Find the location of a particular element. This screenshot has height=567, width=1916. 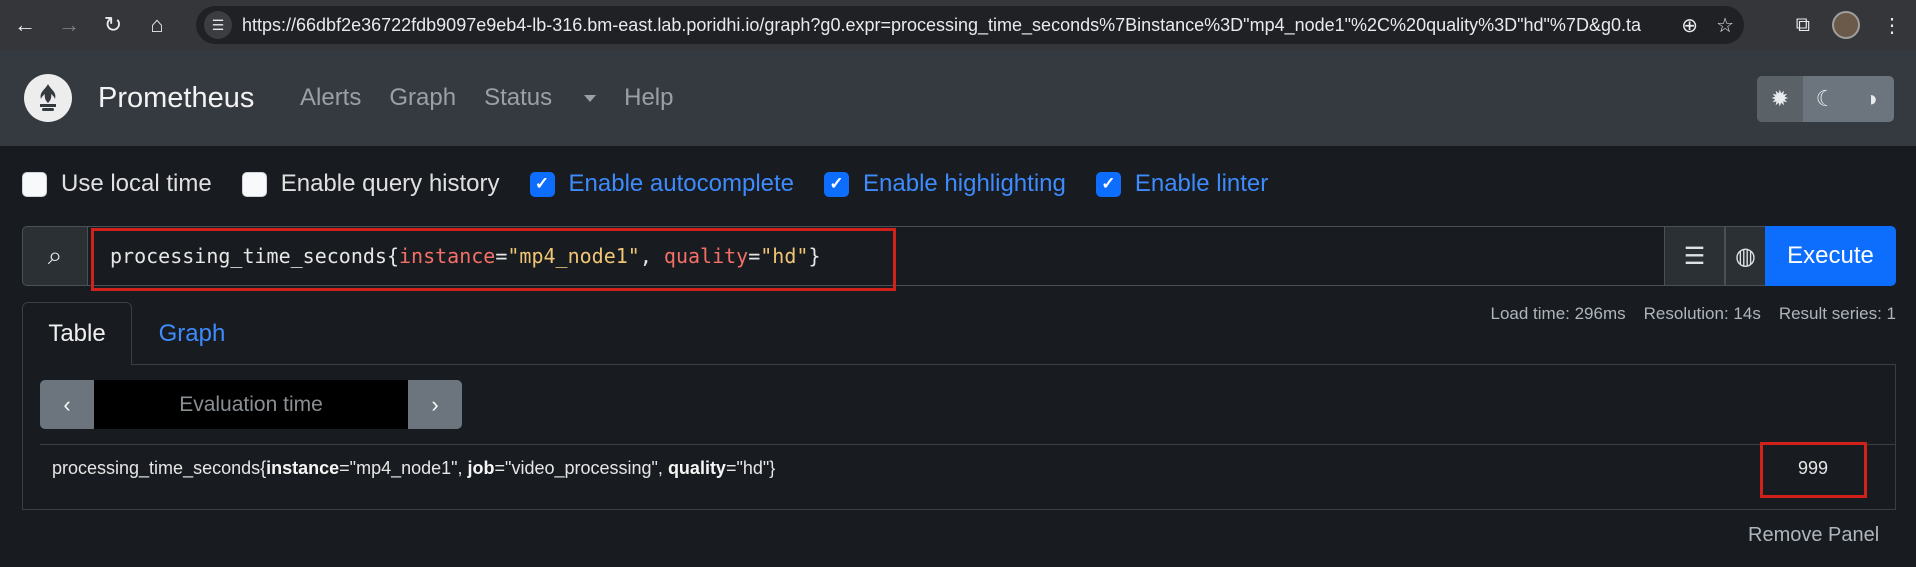

result-metric: processing_time_seconds{ is located at coordinates (159, 468).